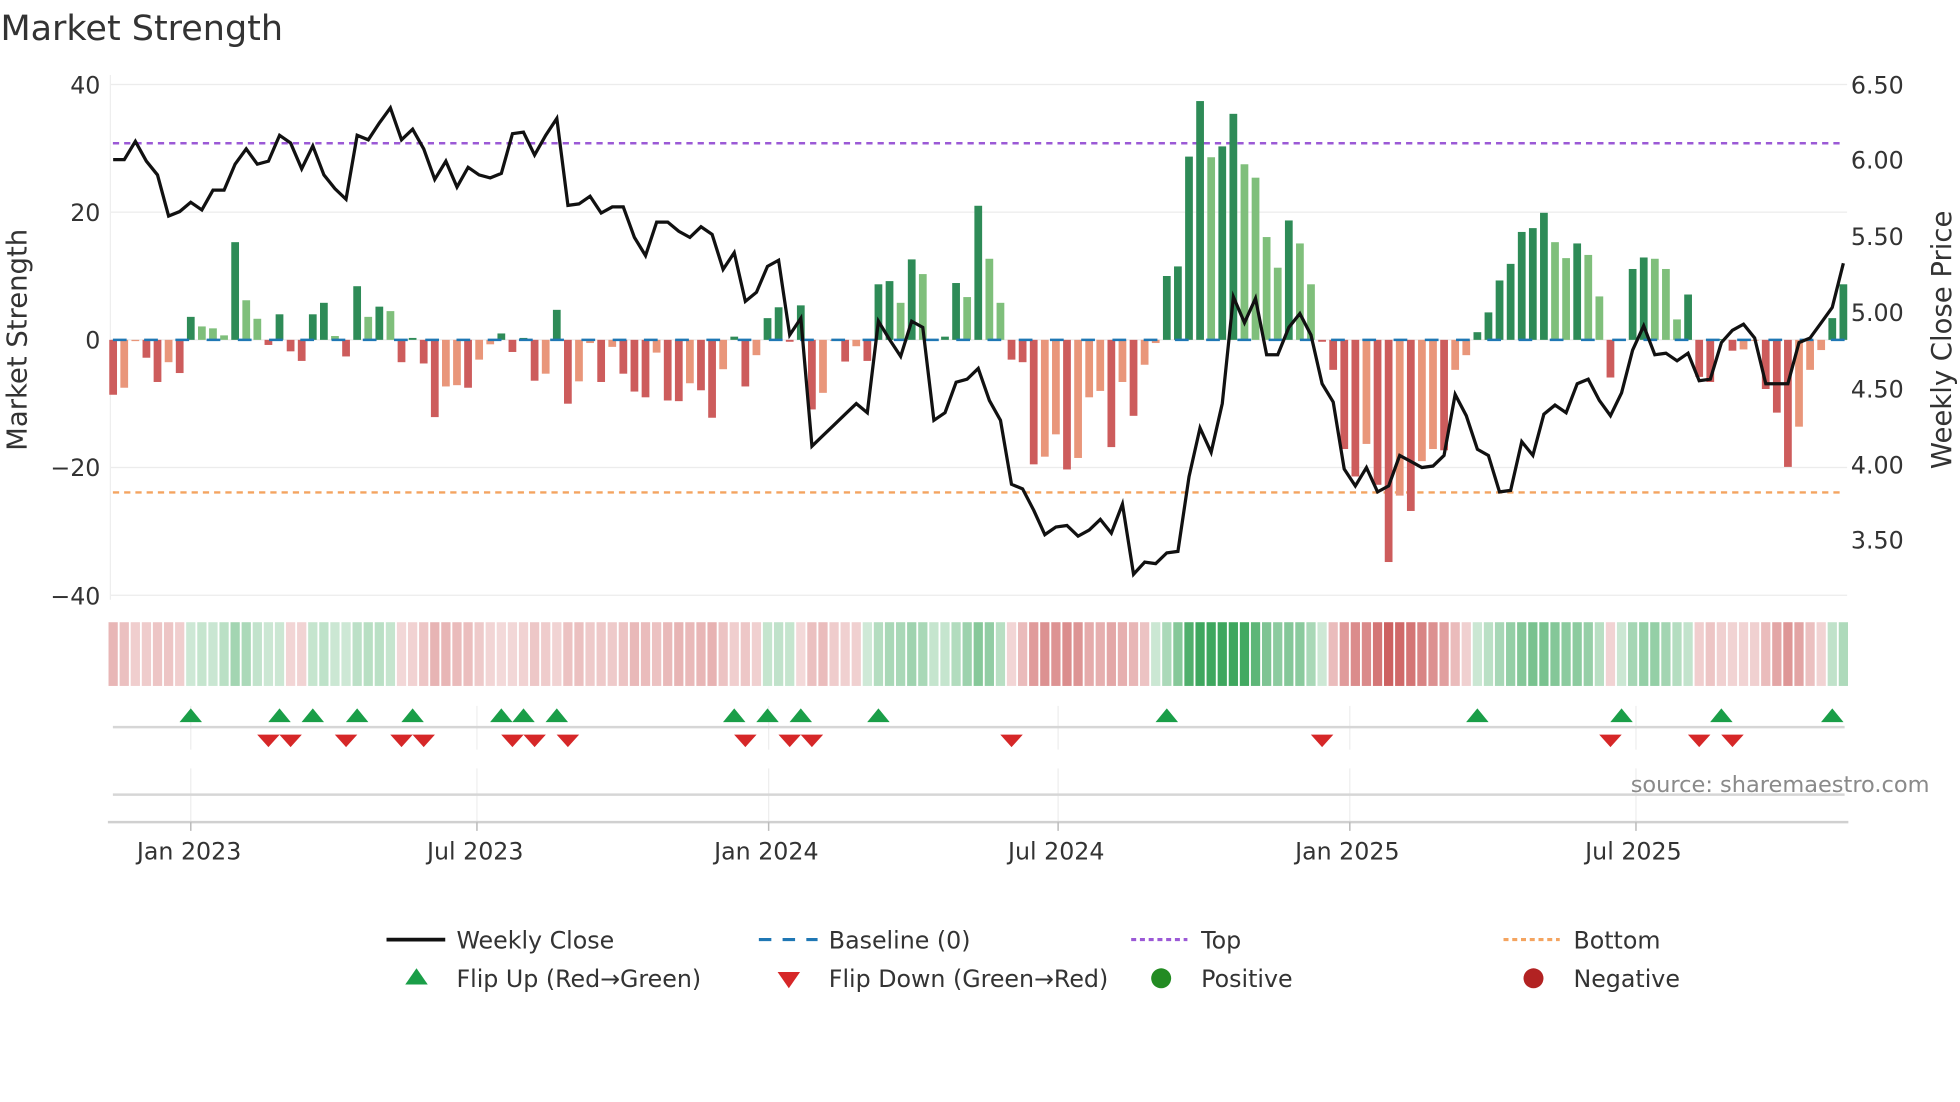 Image resolution: width=1960 pixels, height=1102 pixels. What do you see at coordinates (1533, 978) in the screenshot?
I see `circle-icon` at bounding box center [1533, 978].